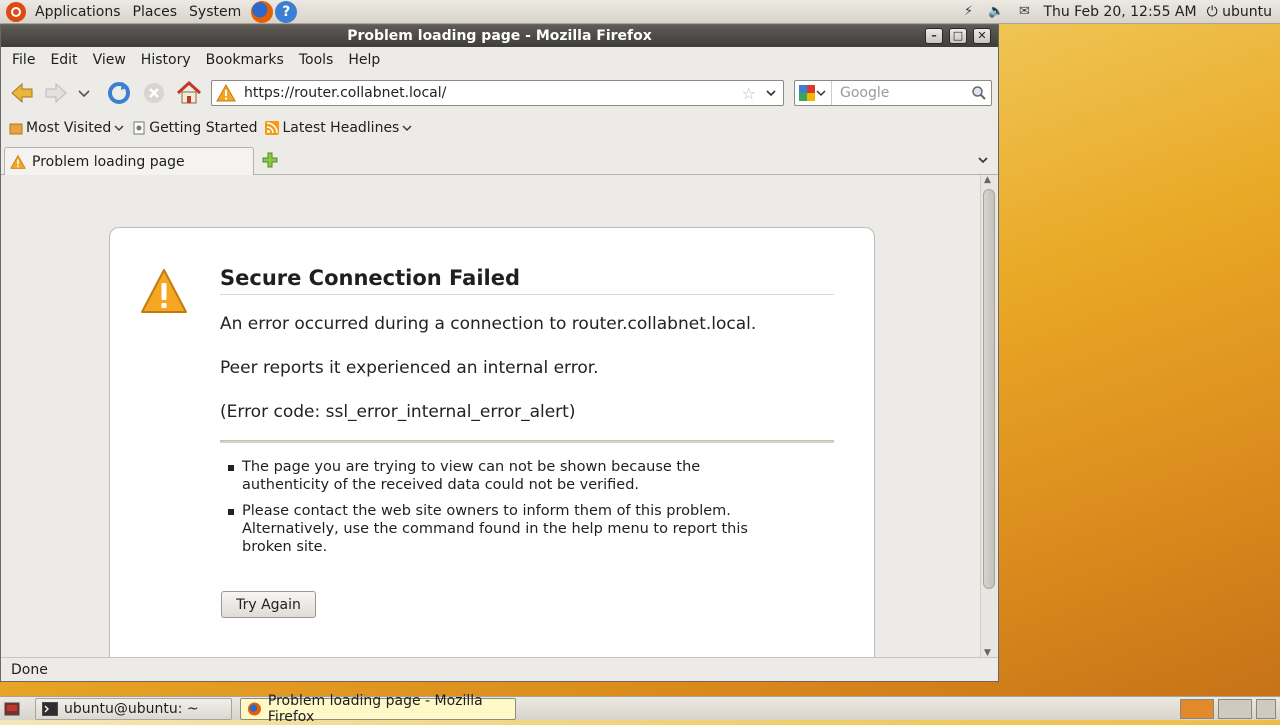  What do you see at coordinates (63, 60) in the screenshot?
I see `menu-edit: Edit` at bounding box center [63, 60].